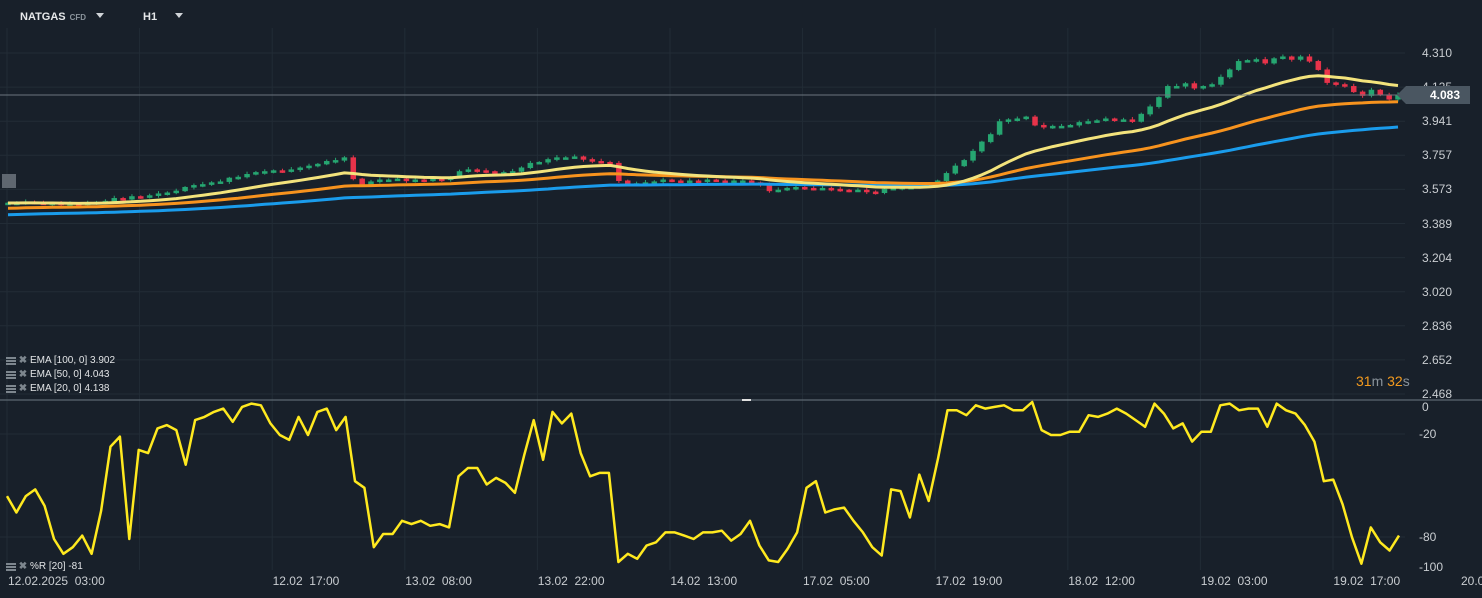 This screenshot has height=598, width=1482. Describe the element at coordinates (163, 17) in the screenshot. I see `timeframe-selector: H1` at that location.